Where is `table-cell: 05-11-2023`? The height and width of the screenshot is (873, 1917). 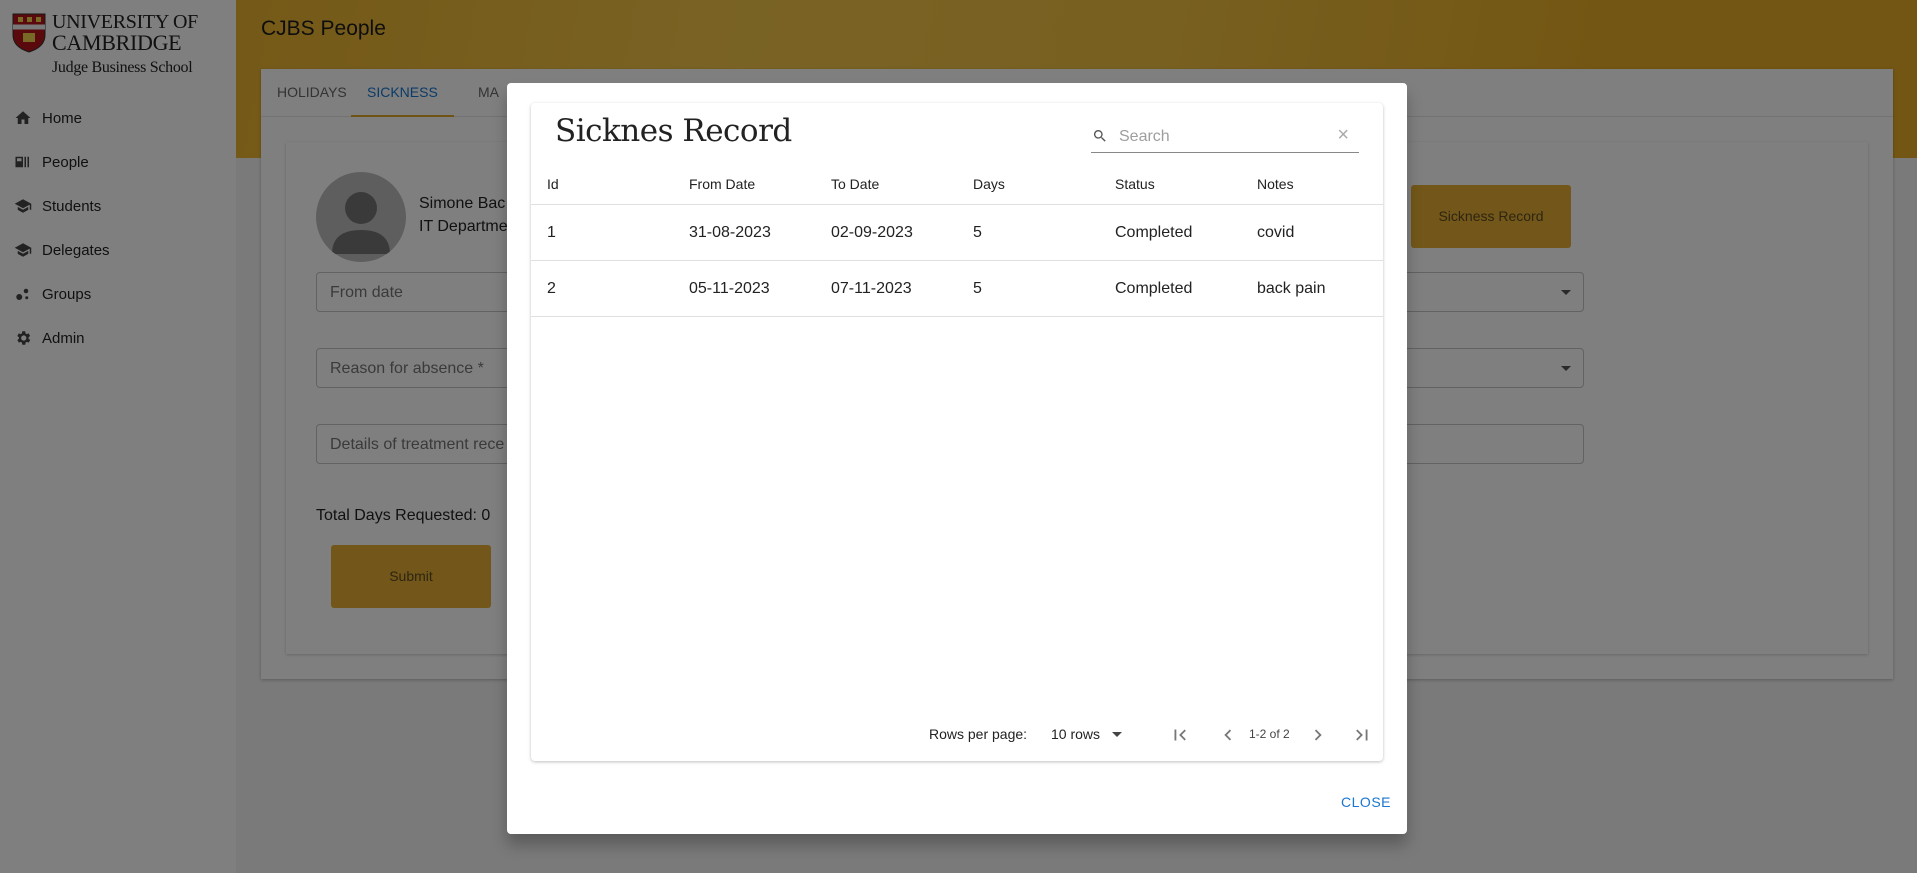
table-cell: 05-11-2023 is located at coordinates (729, 288).